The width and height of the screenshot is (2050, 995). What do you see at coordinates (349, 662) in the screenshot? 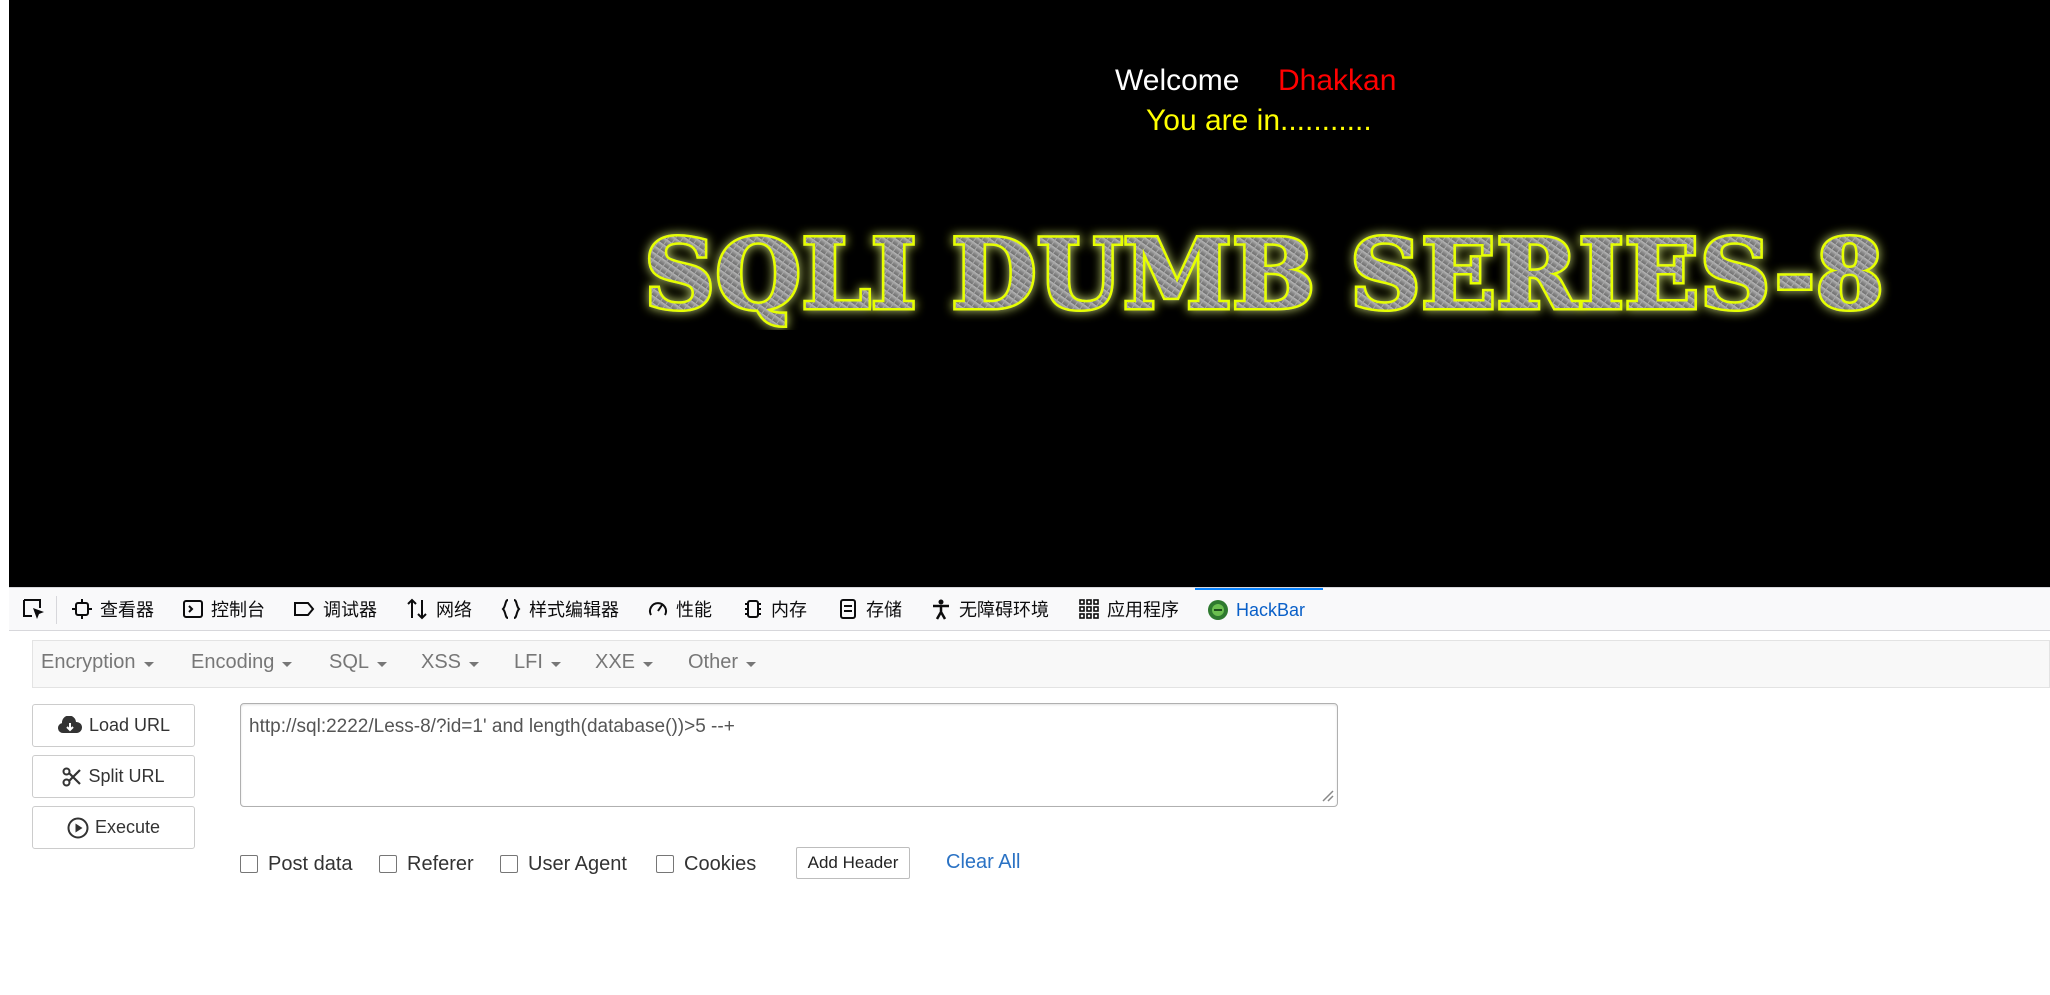
I see `menu-label: SQL` at bounding box center [349, 662].